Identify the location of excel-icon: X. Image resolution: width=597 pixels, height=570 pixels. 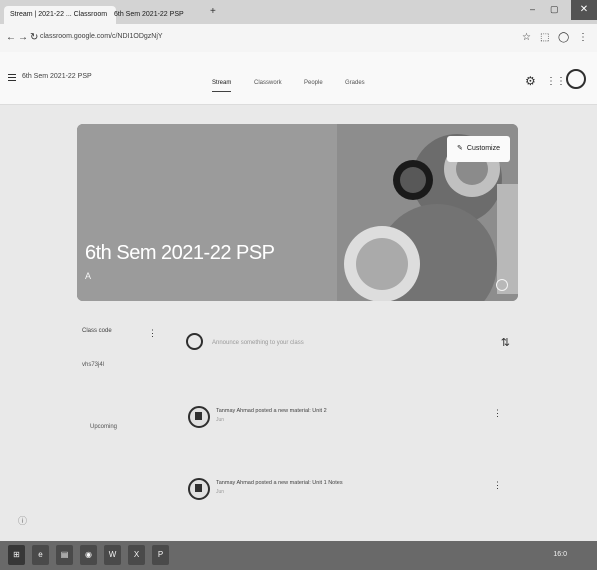
(136, 555).